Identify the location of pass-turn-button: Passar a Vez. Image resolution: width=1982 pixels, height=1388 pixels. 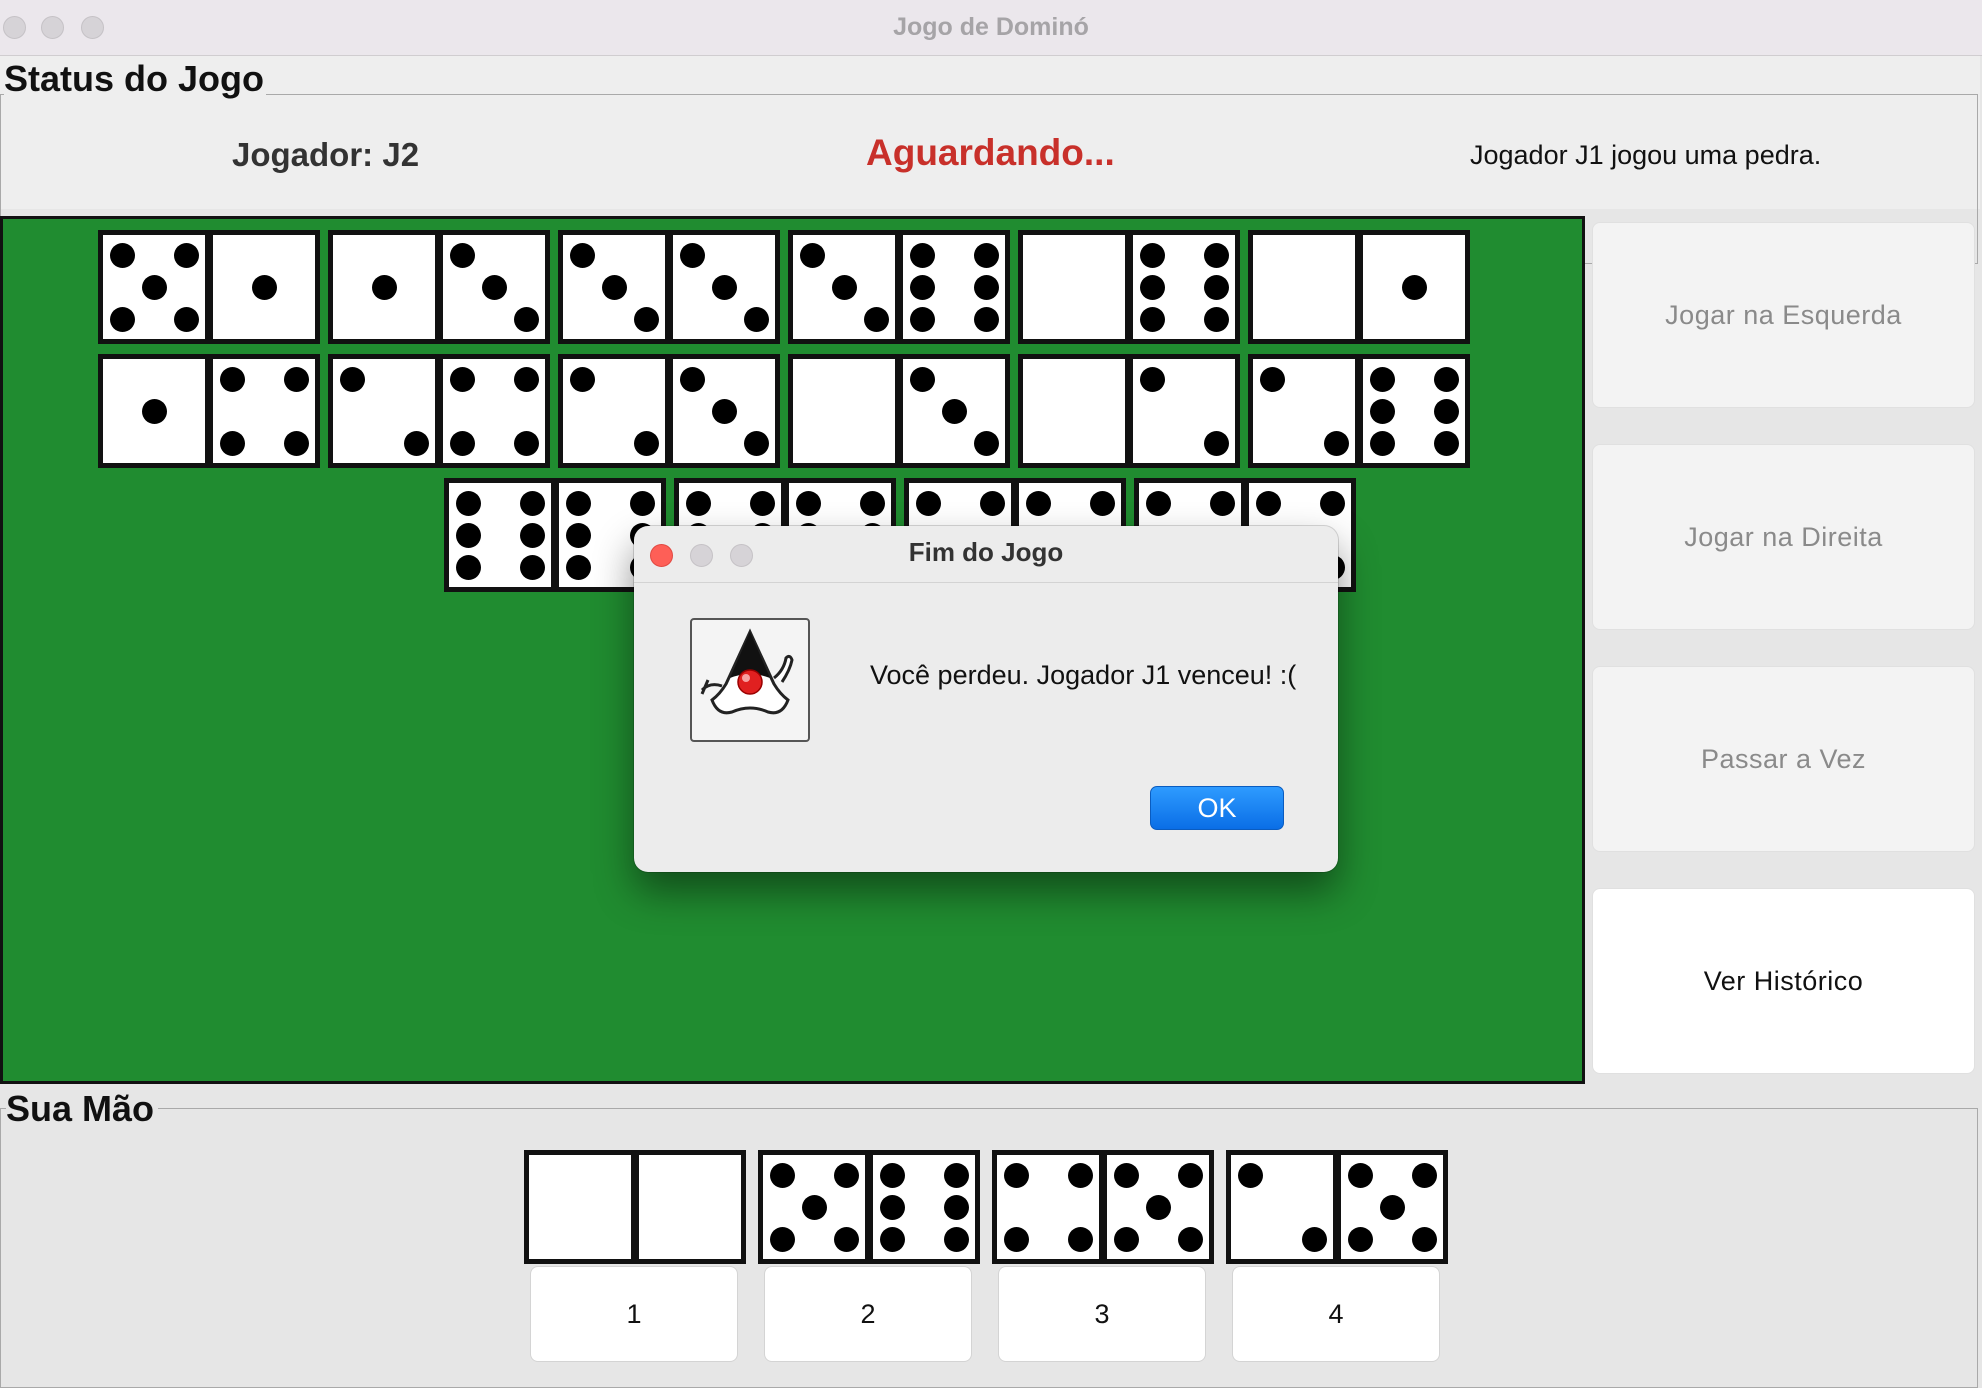
(1783, 759).